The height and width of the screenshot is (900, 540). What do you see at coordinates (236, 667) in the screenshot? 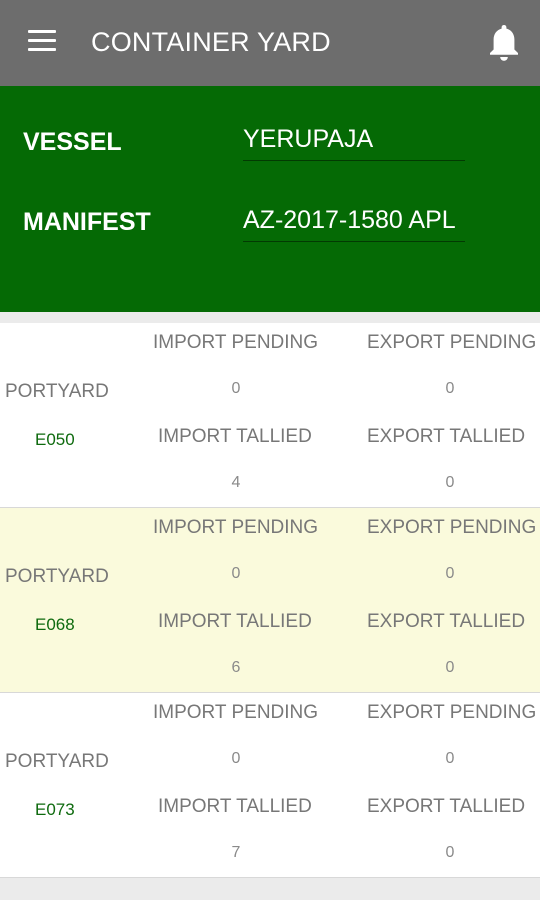
I see `import-tallied-value: 6` at bounding box center [236, 667].